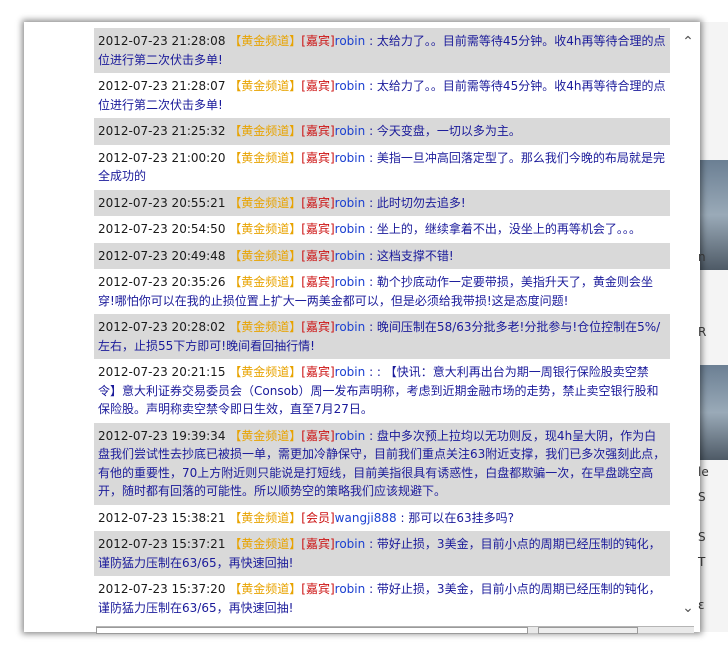 The width and height of the screenshot is (728, 658). Describe the element at coordinates (688, 42) in the screenshot. I see `scroll-up-icon: ⌃` at that location.